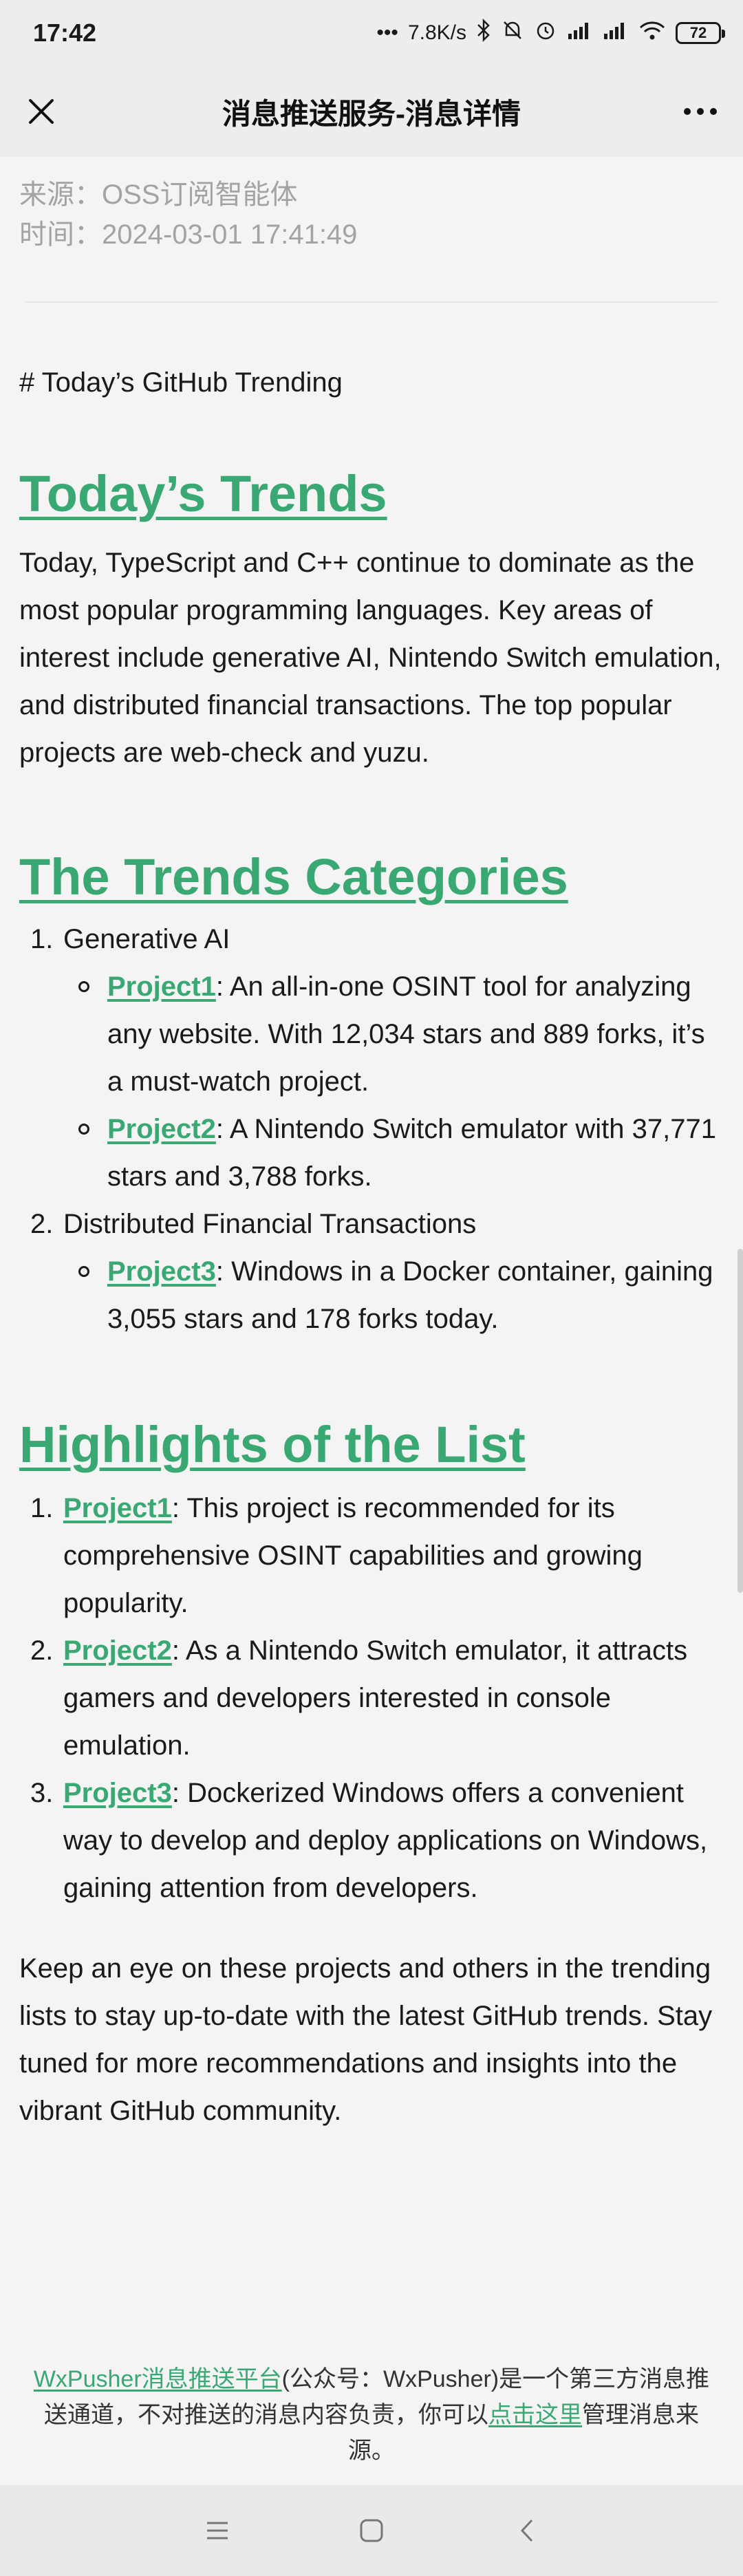 The width and height of the screenshot is (743, 2576). Describe the element at coordinates (371, 215) in the screenshot. I see `message-meta: 来源：OSS订阅智能体 时间：2024-03-01 17:41:49` at that location.